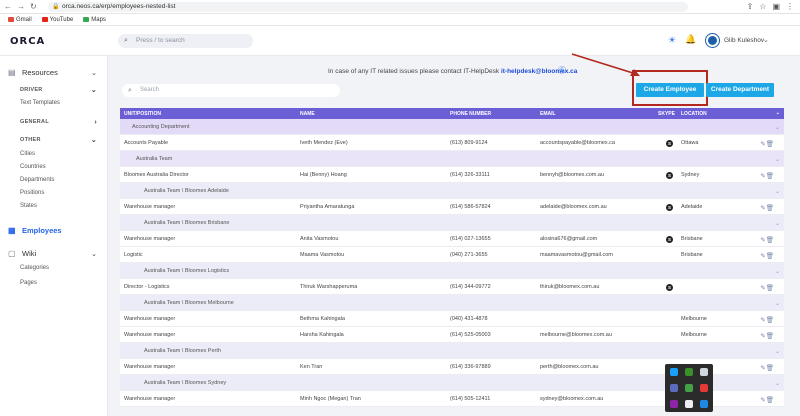  Describe the element at coordinates (52, 154) in the screenshot. I see `sidebar-item-cities: Cities` at that location.